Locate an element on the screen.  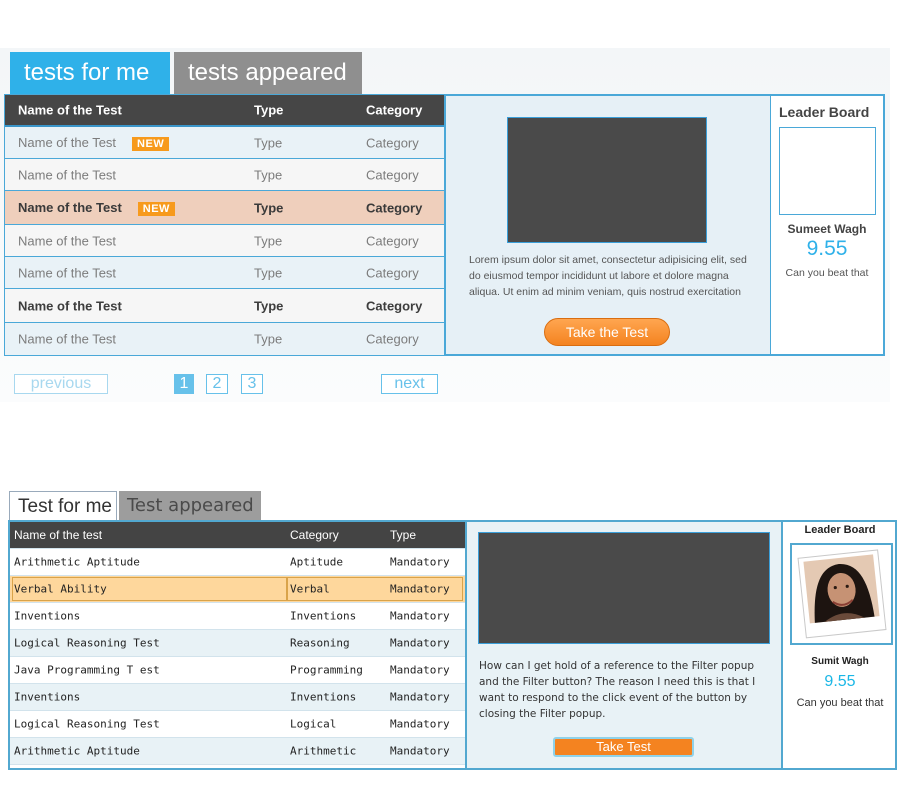
table-header: Name of the Test Type Category is located at coordinates (225, 111).